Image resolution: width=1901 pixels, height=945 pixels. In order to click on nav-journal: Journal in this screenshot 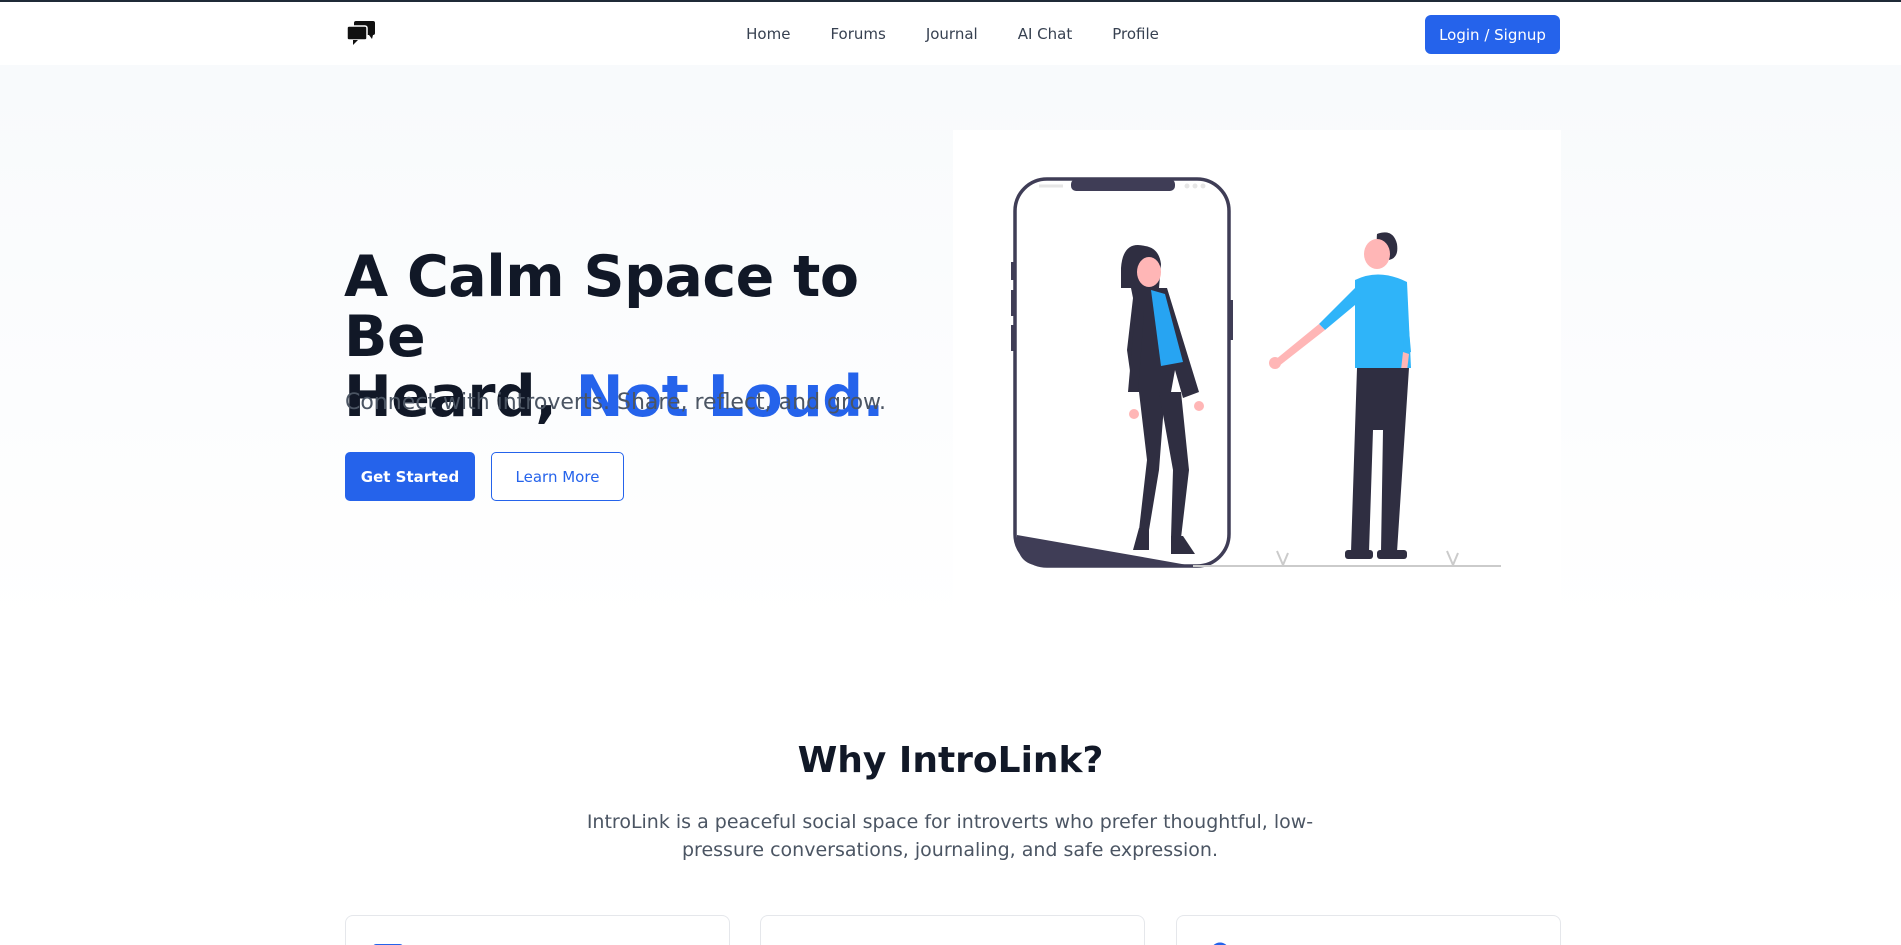, I will do `click(952, 34)`.